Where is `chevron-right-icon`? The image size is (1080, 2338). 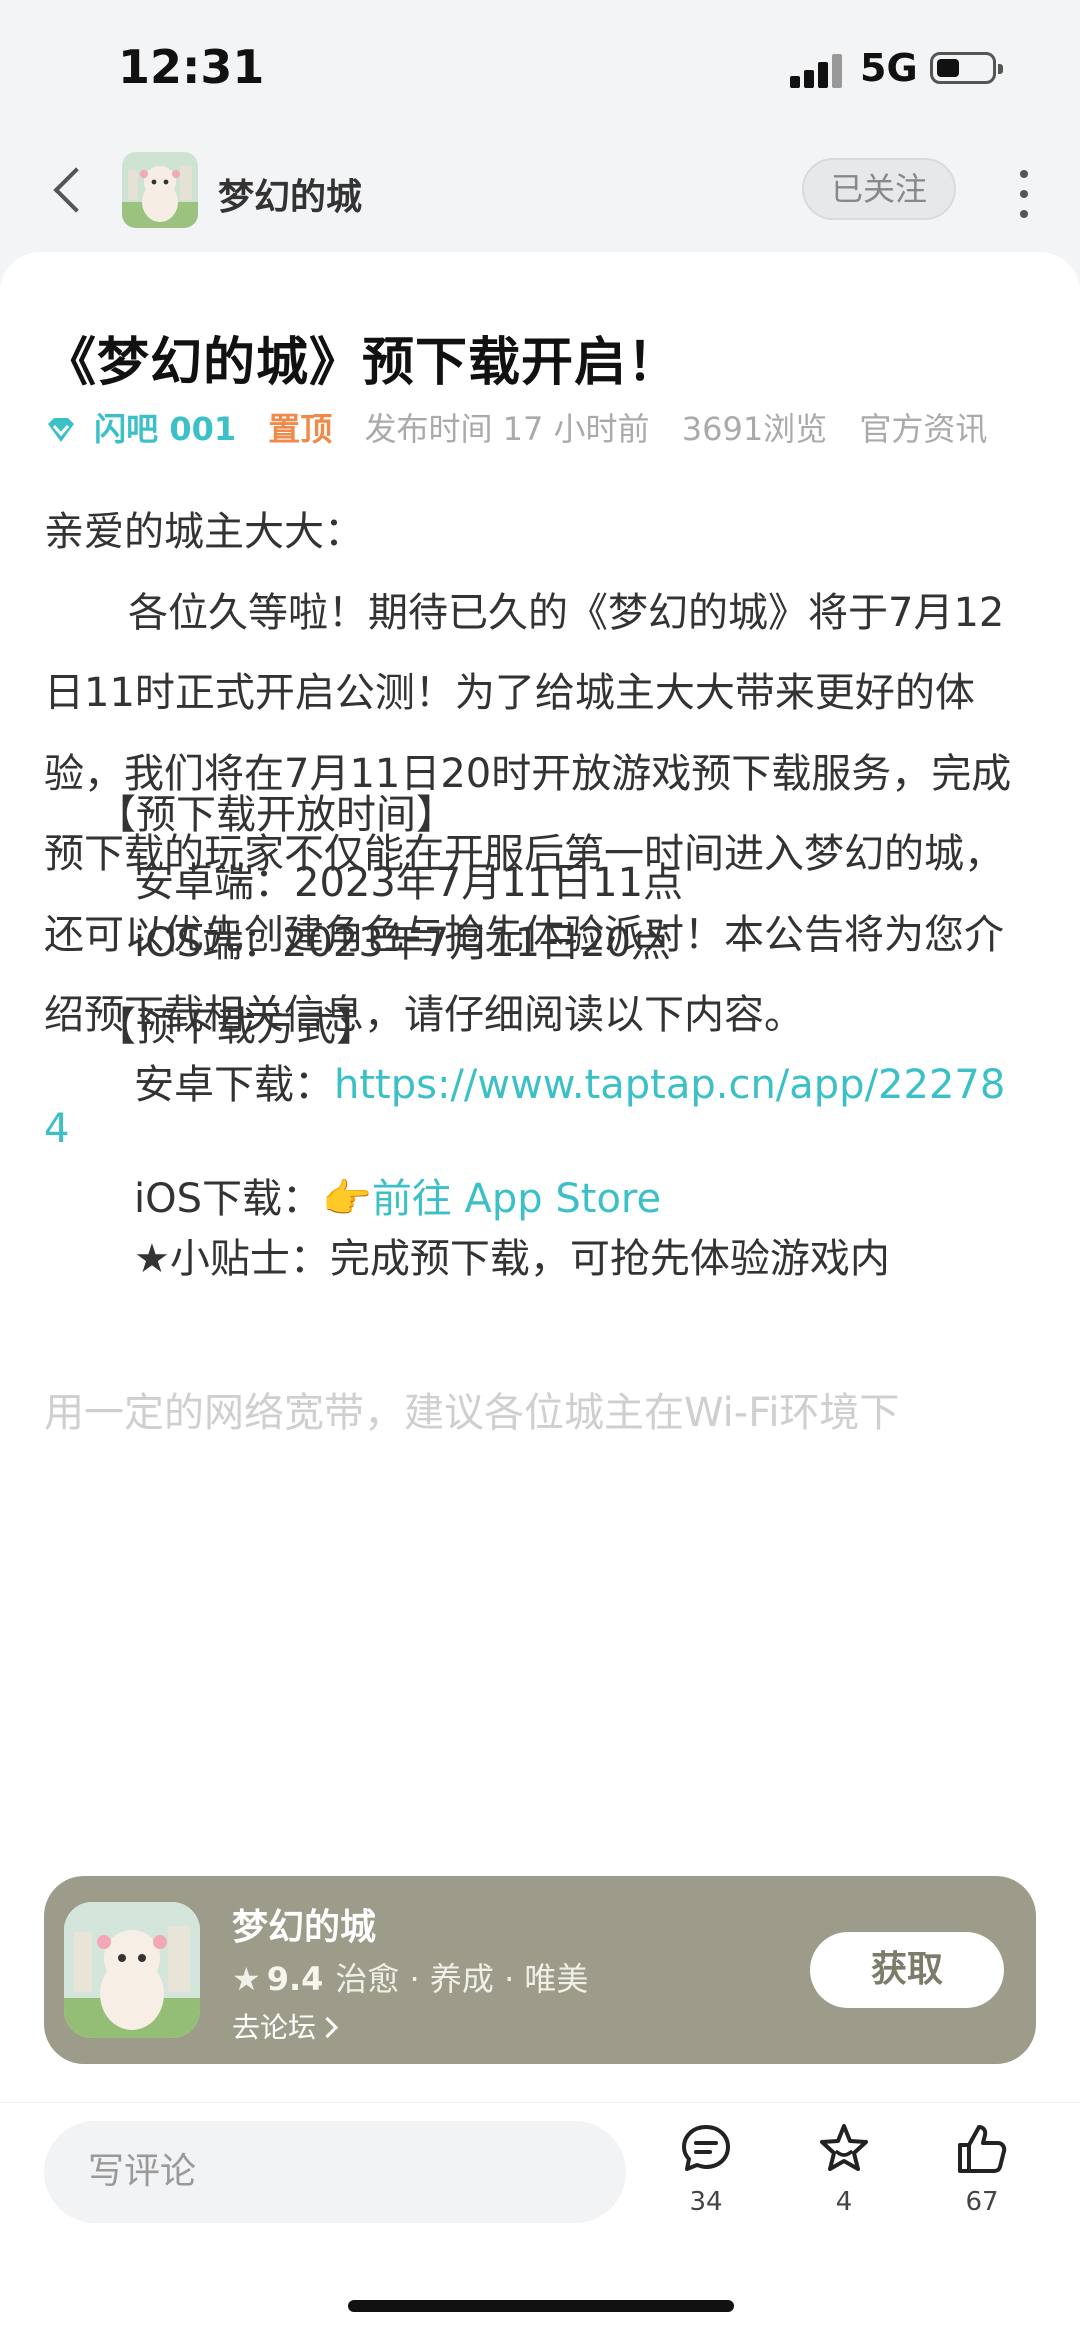
chevron-right-icon is located at coordinates (327, 2027).